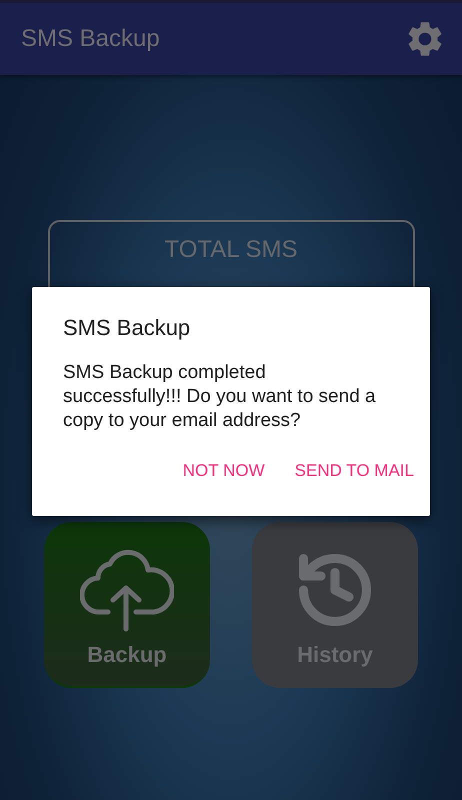 This screenshot has height=800, width=462. What do you see at coordinates (354, 471) in the screenshot?
I see `dialog-button: SEND TO MAIL` at bounding box center [354, 471].